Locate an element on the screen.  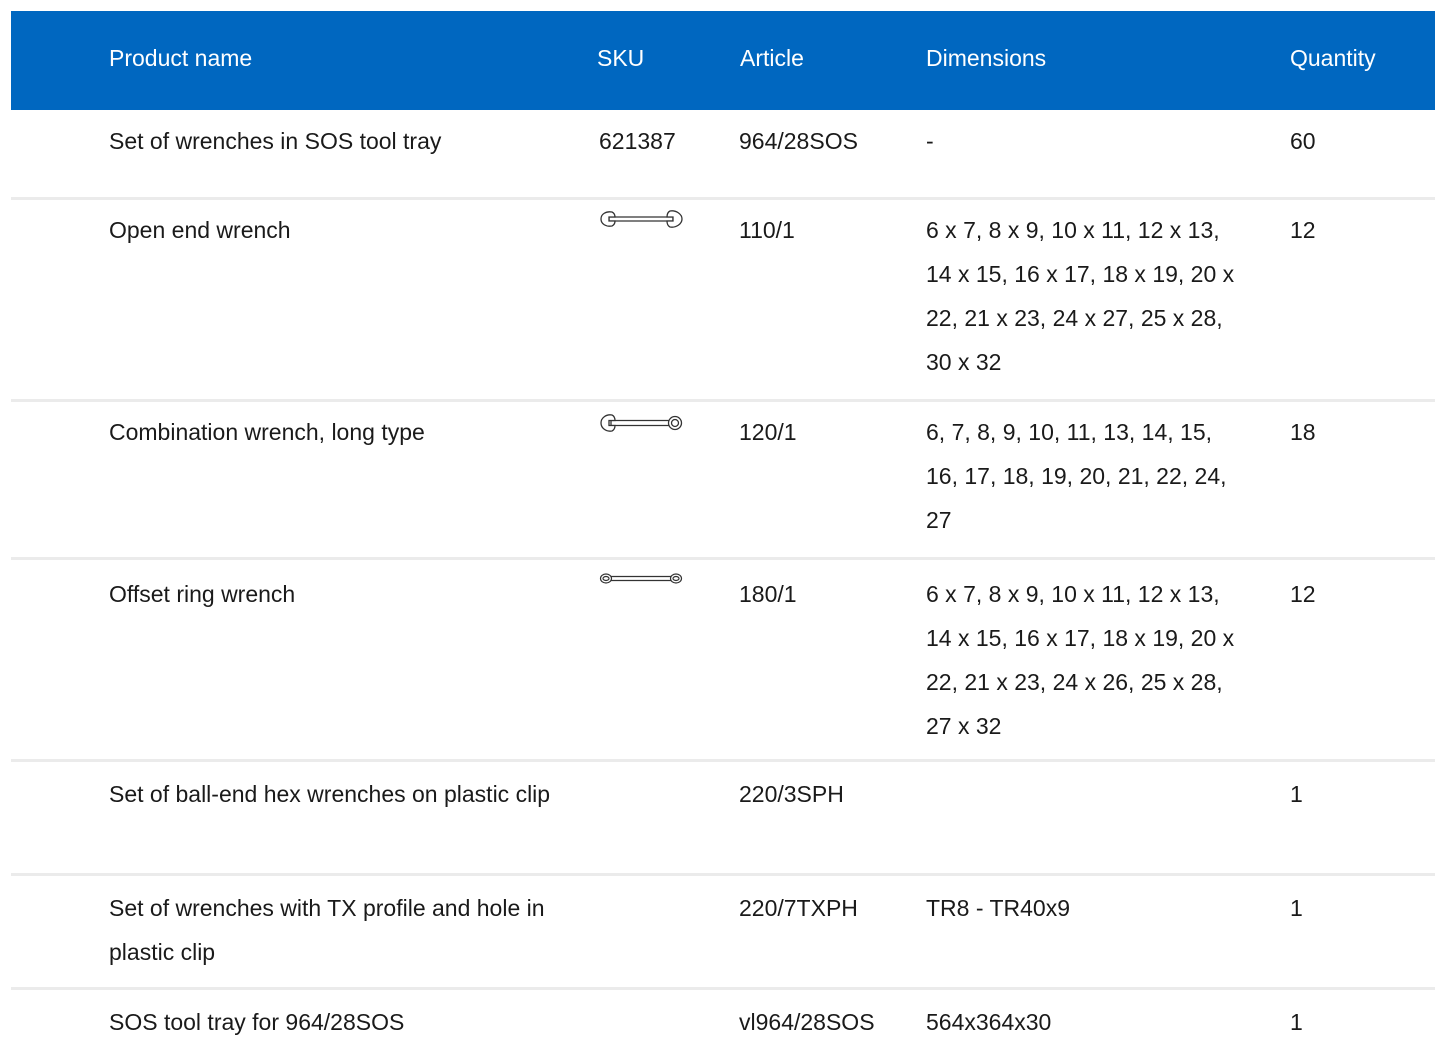
column-header-product-name: Product name is located at coordinates (180, 58).